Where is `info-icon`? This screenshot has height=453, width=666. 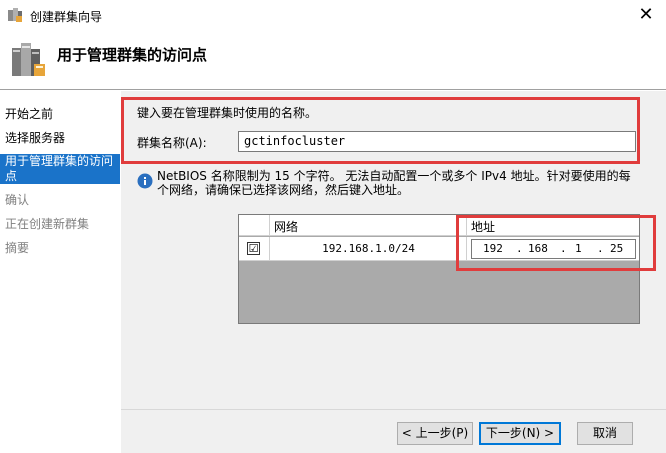
info-icon is located at coordinates (145, 181).